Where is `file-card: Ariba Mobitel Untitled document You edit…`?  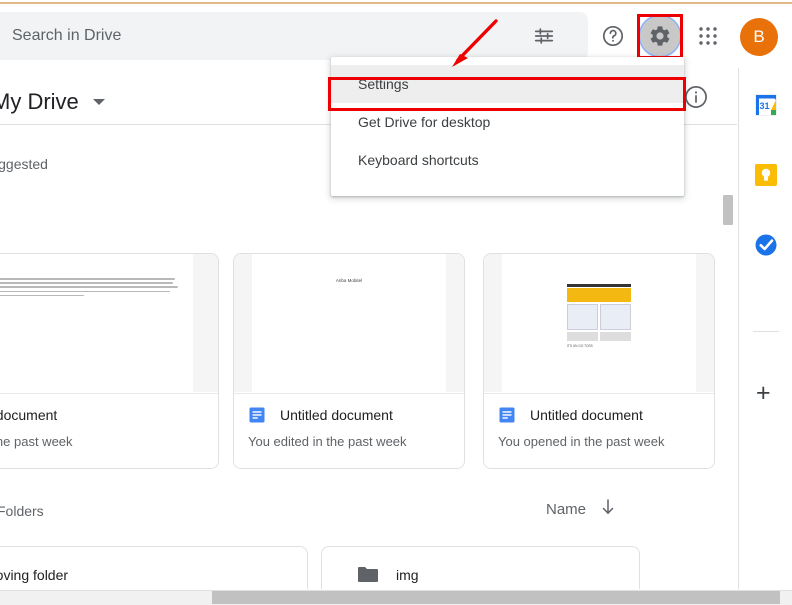
file-card: Ariba Mobitel Untitled document You edit… is located at coordinates (349, 361).